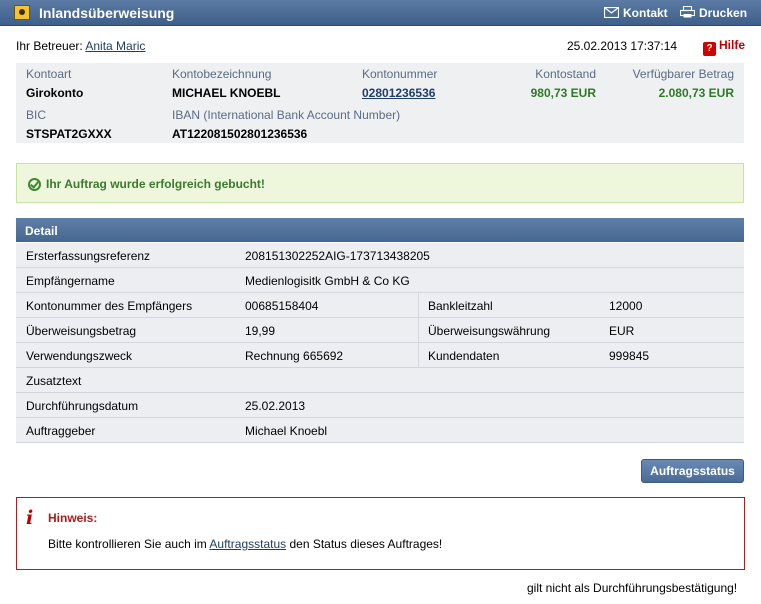  I want to click on kontobezeichnung-value: MICHAEL KNOEBL, so click(226, 93).